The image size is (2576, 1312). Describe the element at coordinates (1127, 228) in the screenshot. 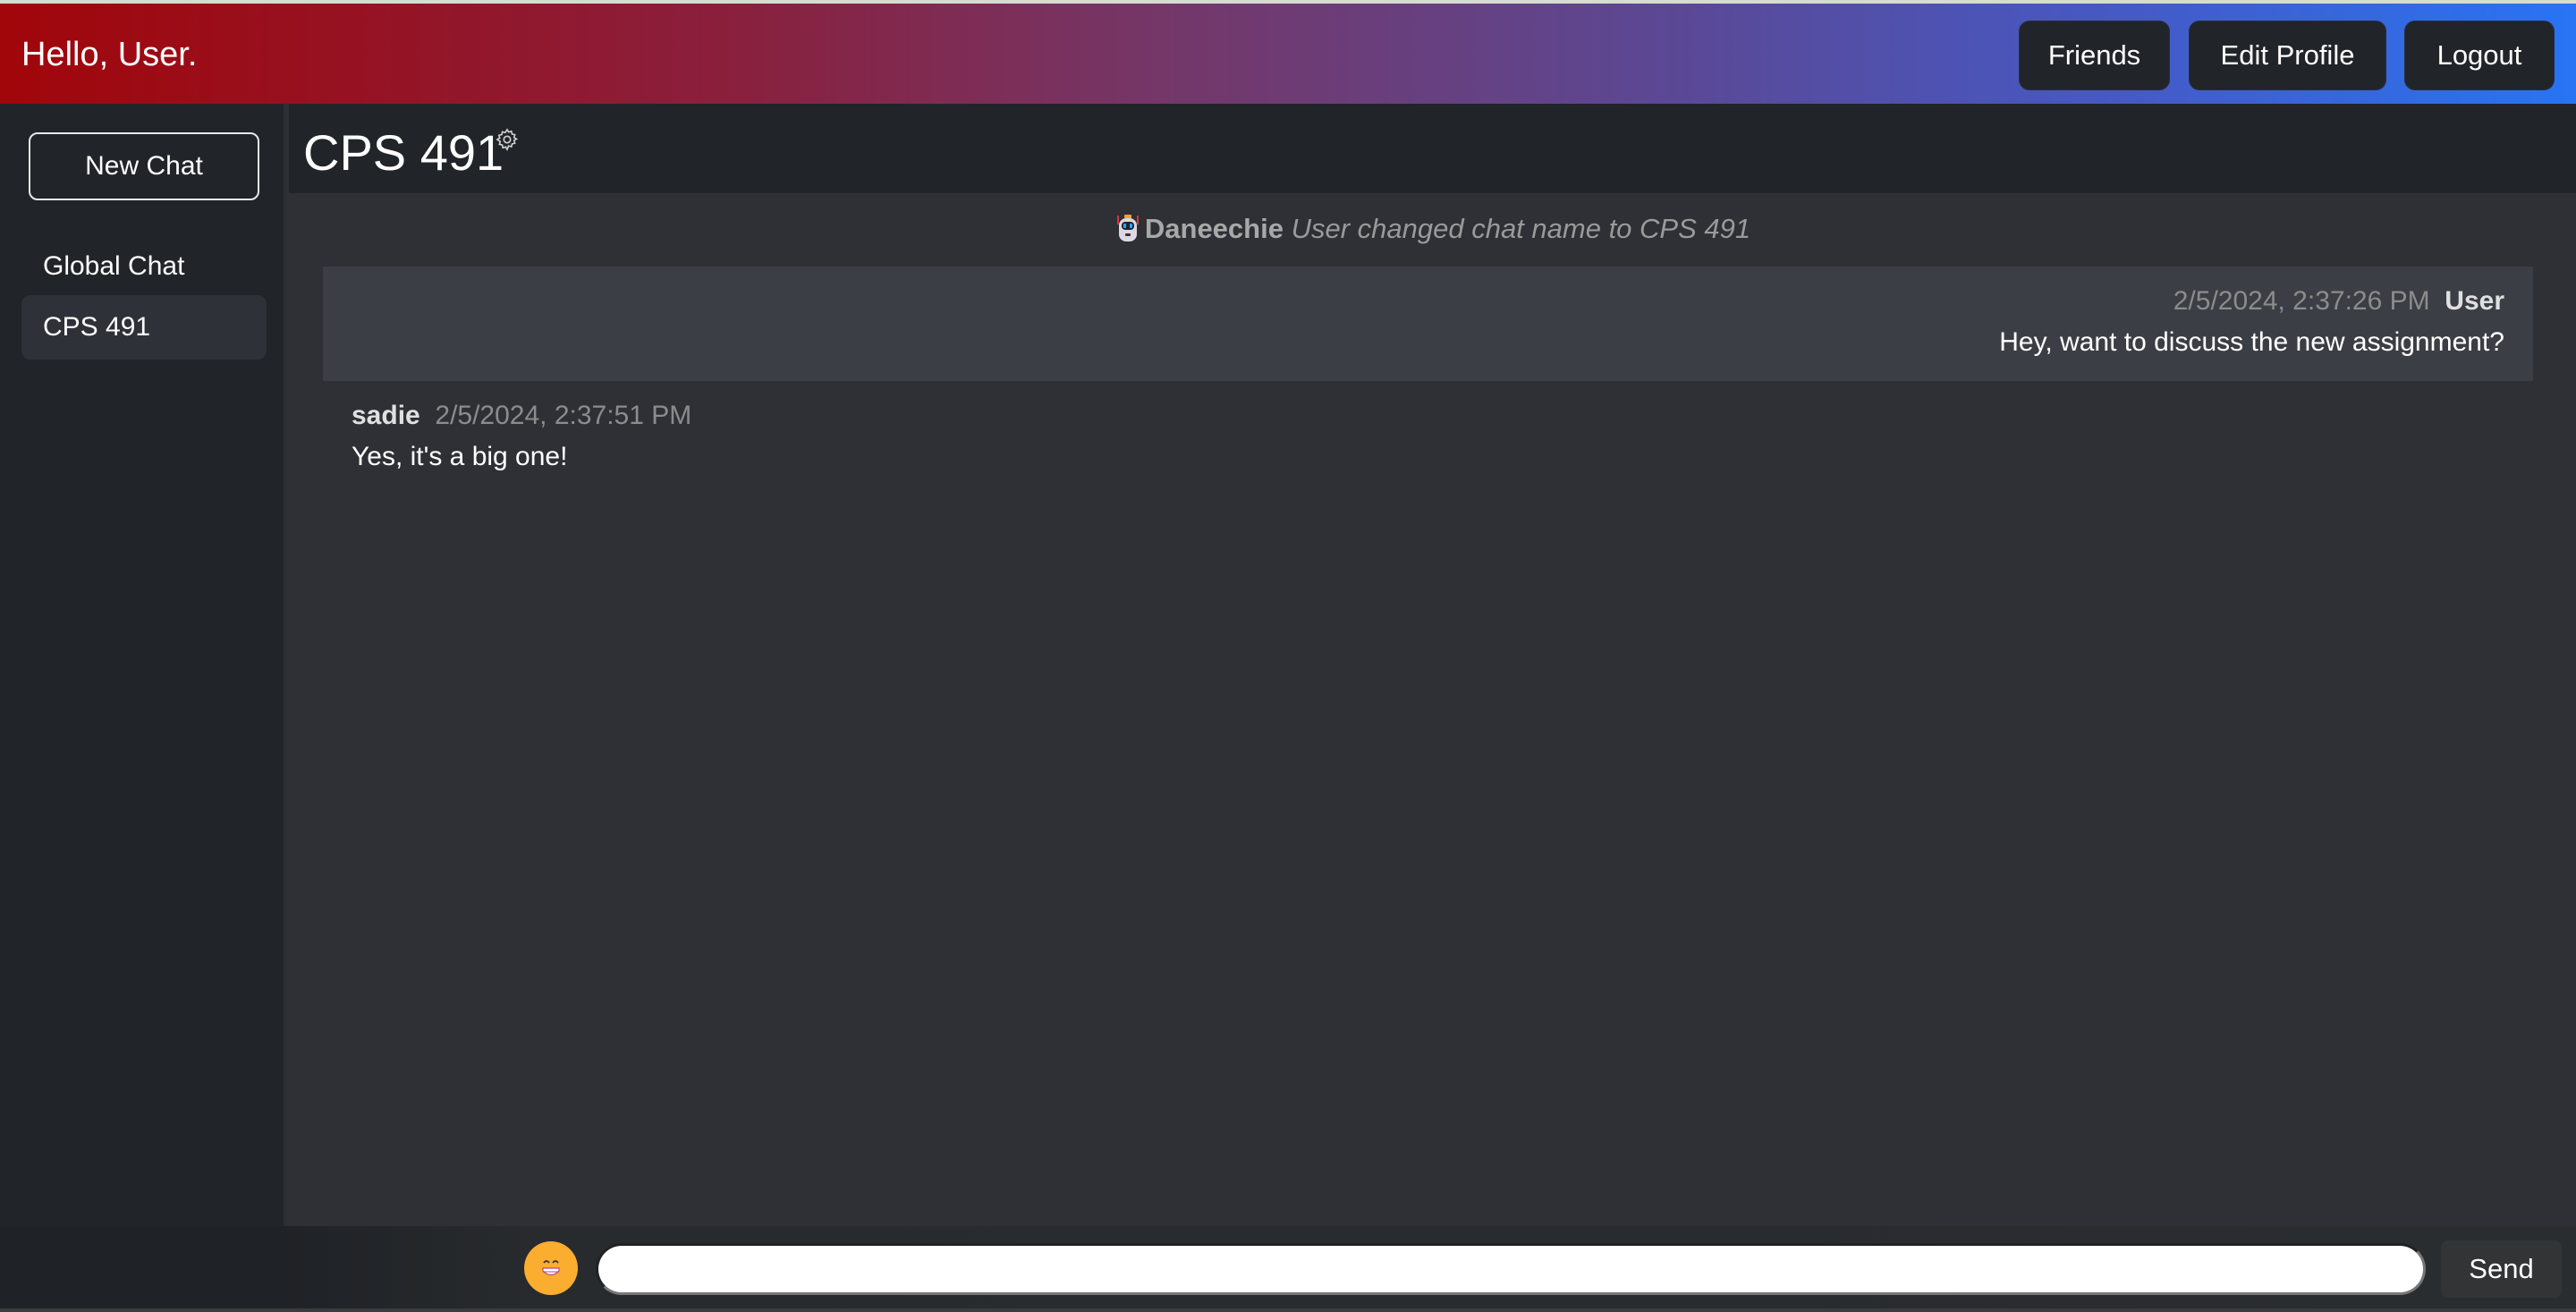

I see `robot-icon` at that location.